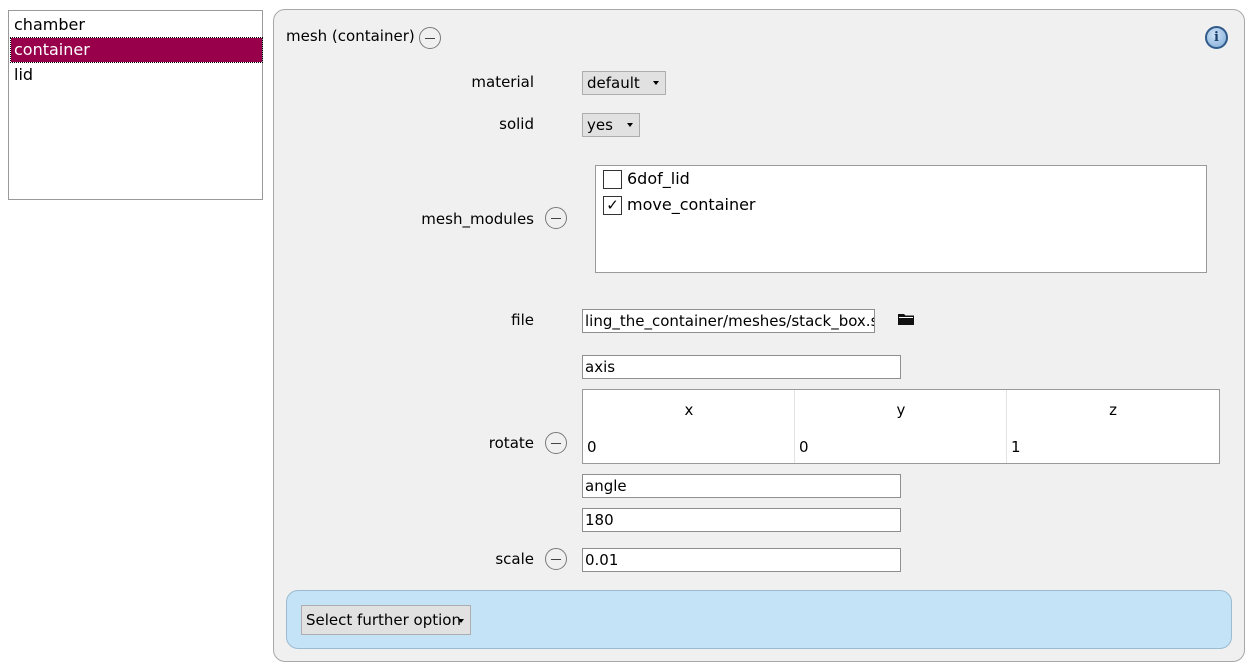 This screenshot has height=668, width=1252. I want to click on list-item-lid: lid, so click(136, 75).